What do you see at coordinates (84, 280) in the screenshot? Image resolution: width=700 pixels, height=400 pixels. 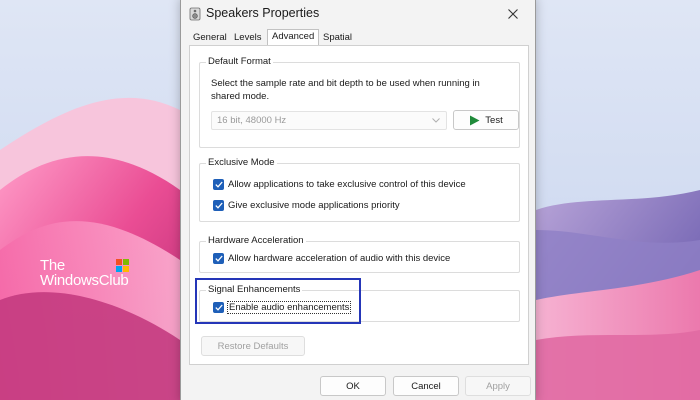 I see `watermark-line2: WindowsClub` at bounding box center [84, 280].